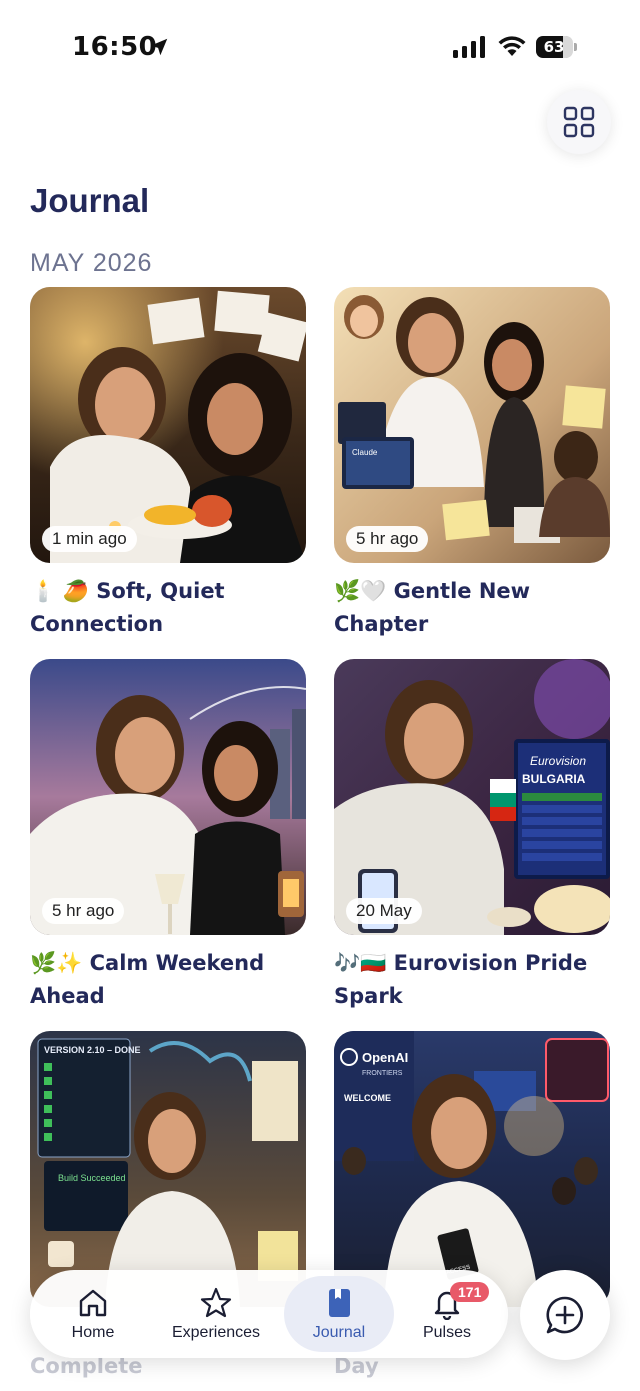  What do you see at coordinates (384, 911) in the screenshot?
I see `time-chip: 20 May` at bounding box center [384, 911].